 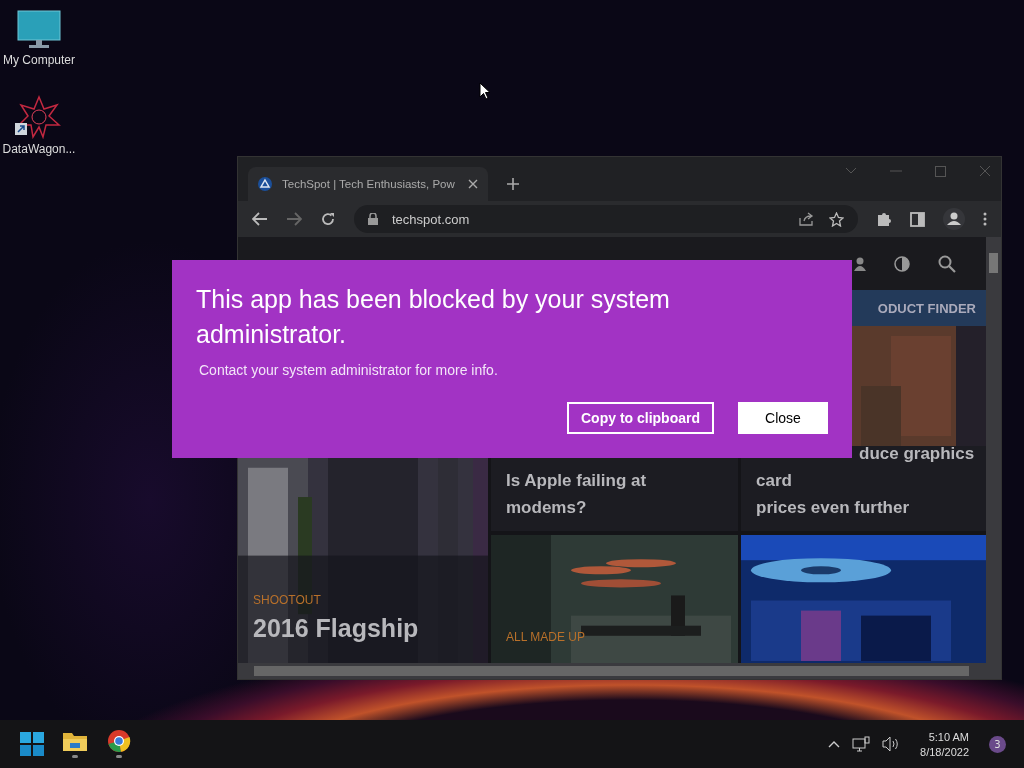 I want to click on address-bar: techspot.com, so click(x=606, y=219).